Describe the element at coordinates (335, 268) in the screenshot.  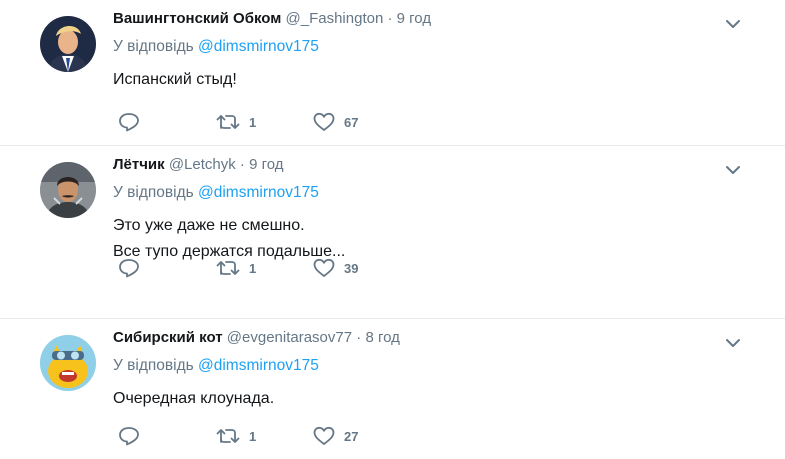
I see `like-button: 39` at that location.